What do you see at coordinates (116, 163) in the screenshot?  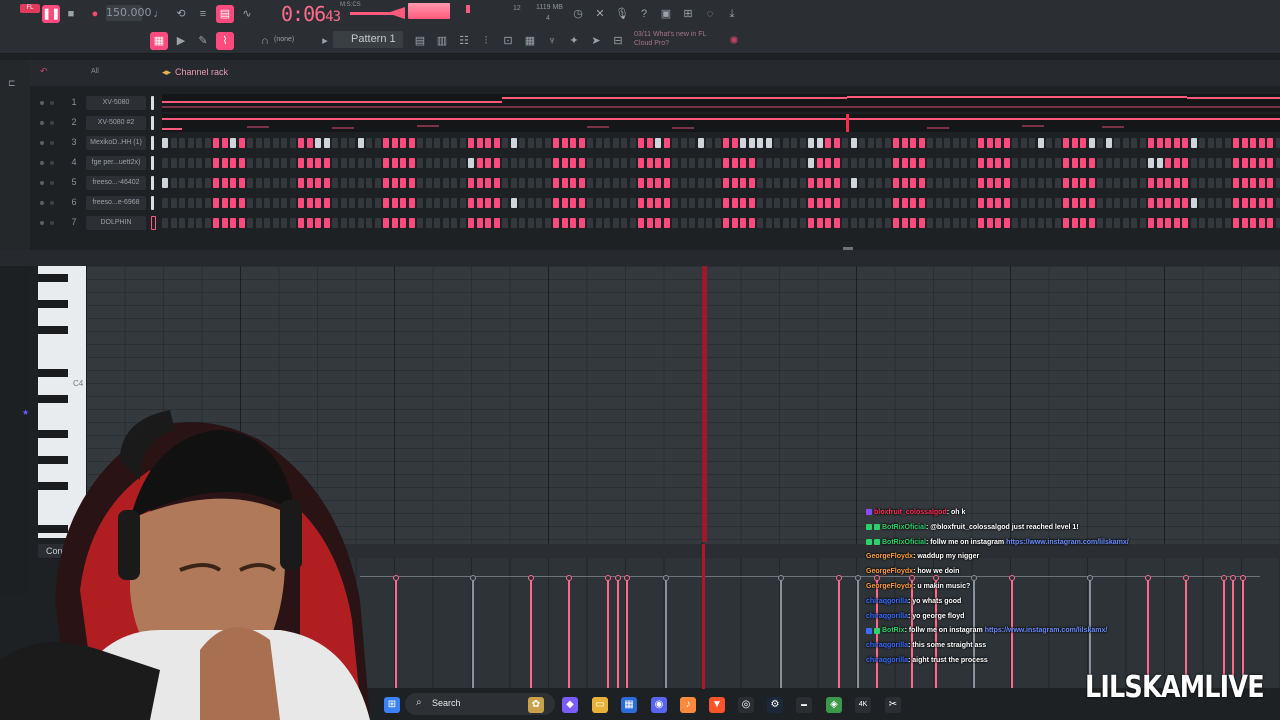 I see `channel-name-button: fge per...uett2x)` at bounding box center [116, 163].